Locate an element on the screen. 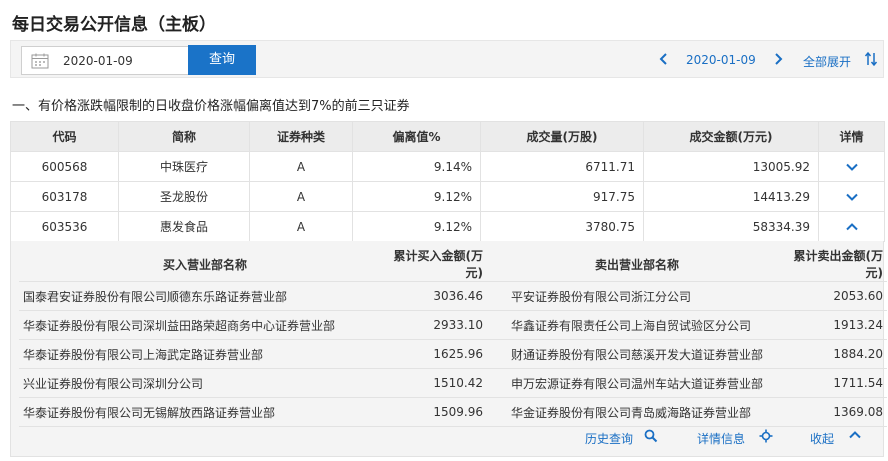  buy-amount: 1510.42 is located at coordinates (439, 383).